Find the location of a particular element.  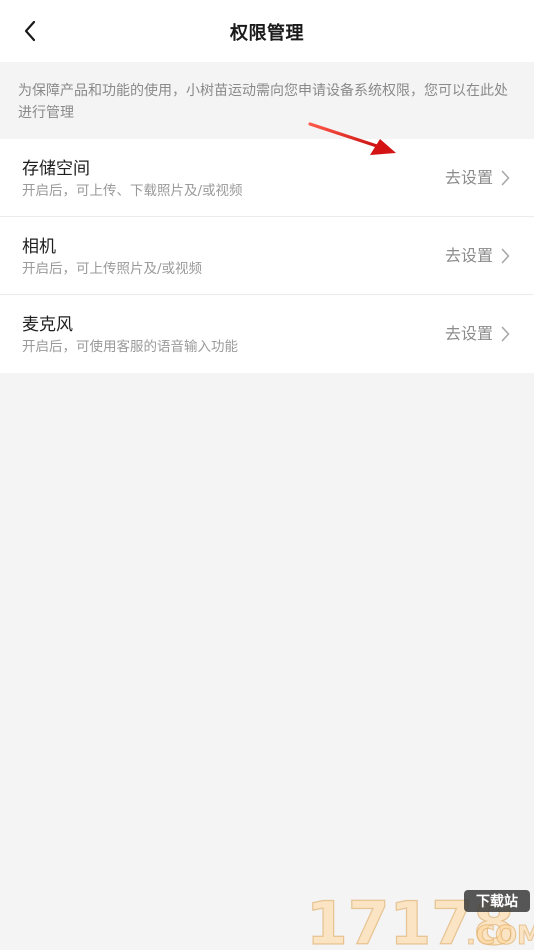

site-watermark-logo: 17178 下载站 .COM is located at coordinates (419, 919).